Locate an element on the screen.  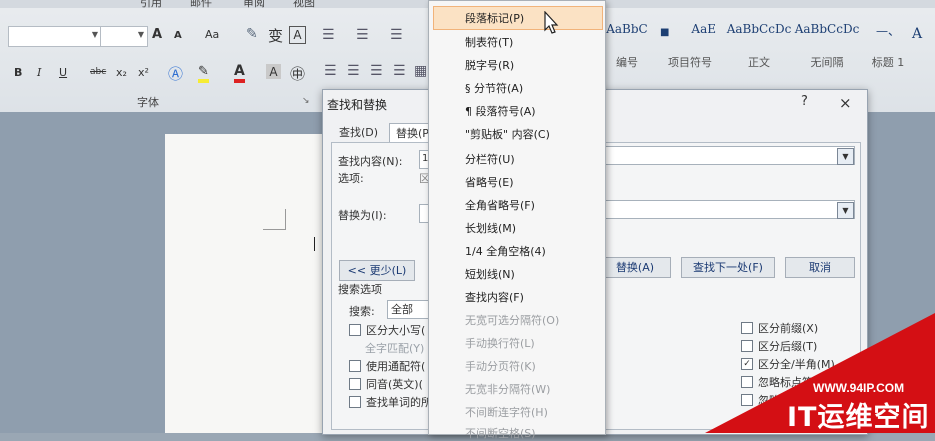
menu-item-quarter-em-space: 1/4 全角空格(4) is located at coordinates (505, 251).